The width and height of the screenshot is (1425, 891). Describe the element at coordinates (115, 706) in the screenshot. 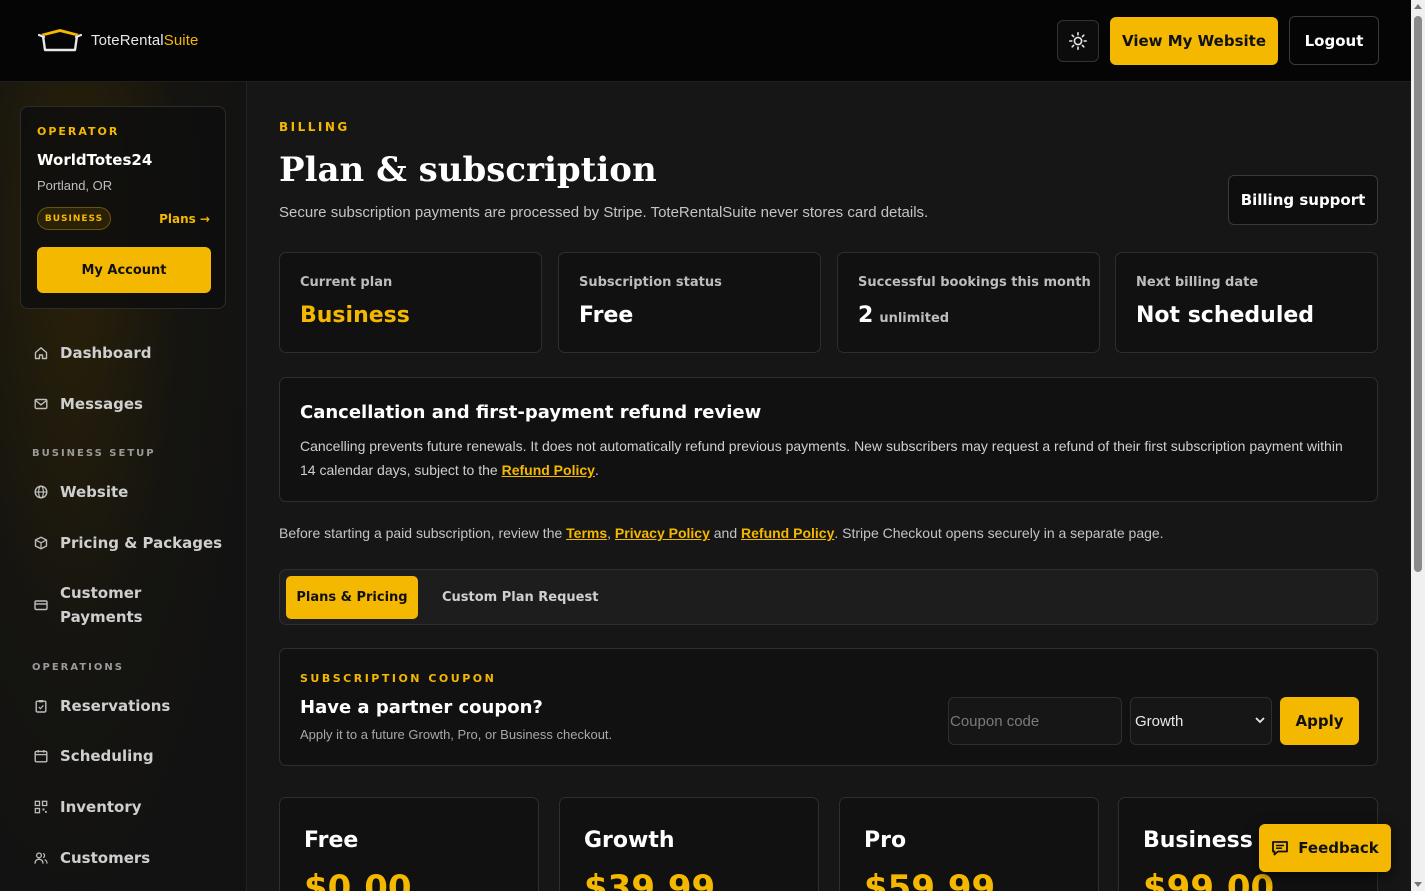

I see `sidebar-item-label: Reservations` at that location.